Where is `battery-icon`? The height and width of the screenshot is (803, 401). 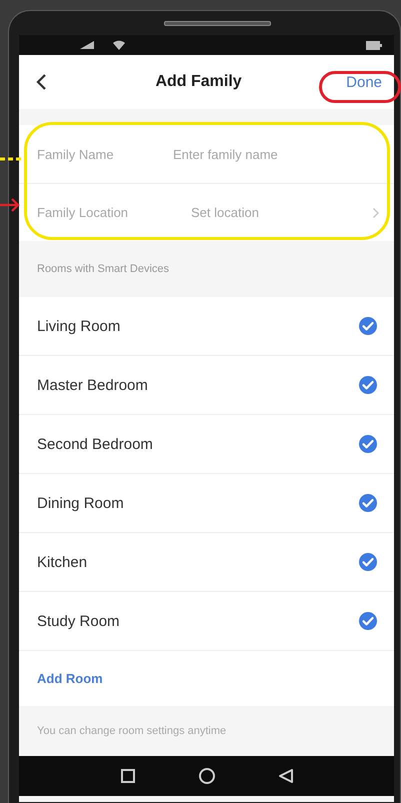 battery-icon is located at coordinates (374, 45).